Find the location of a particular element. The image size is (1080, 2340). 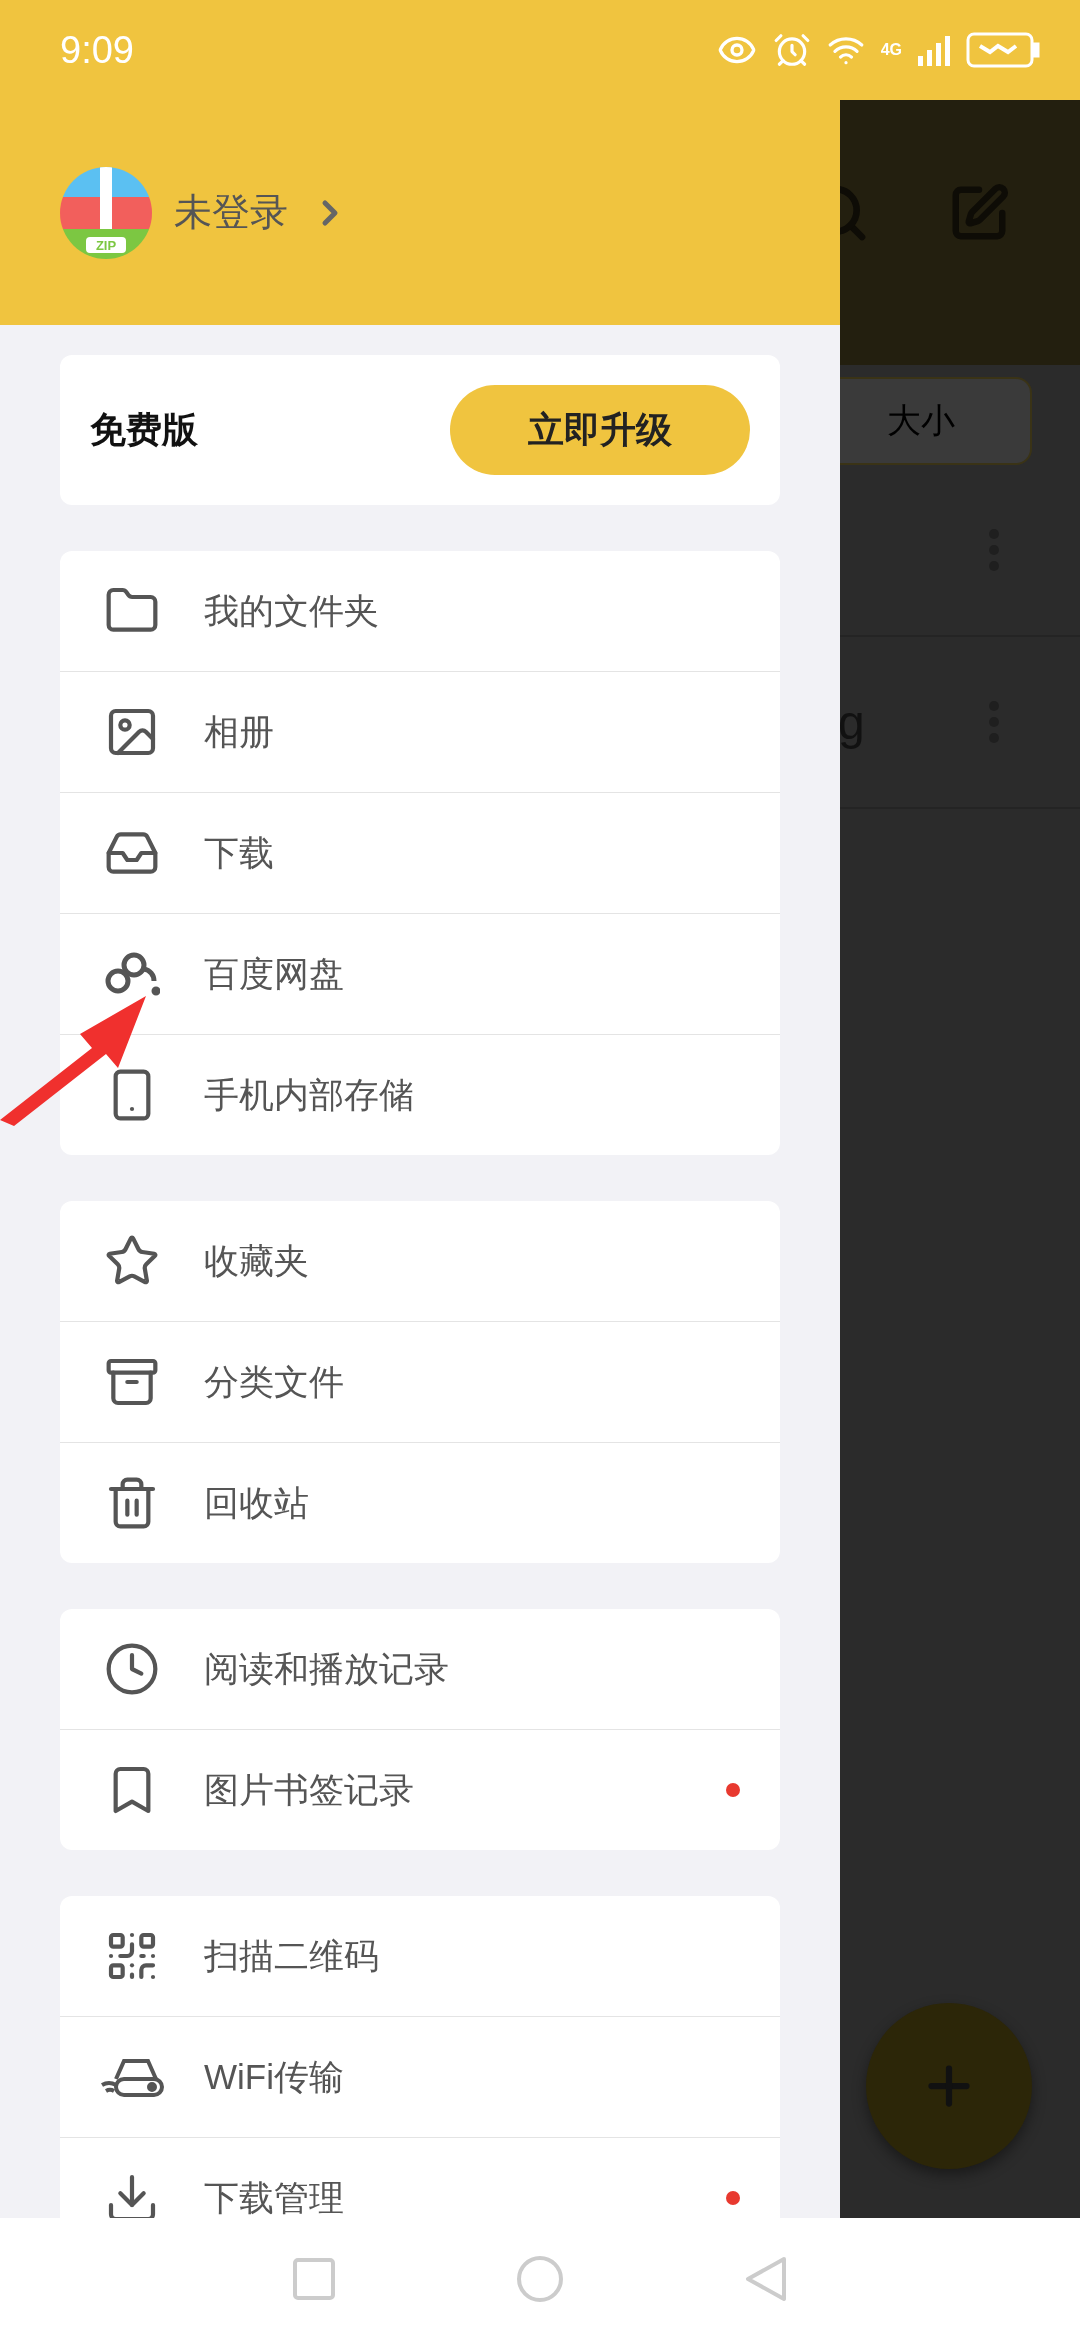

clock-icon is located at coordinates (132, 1669).